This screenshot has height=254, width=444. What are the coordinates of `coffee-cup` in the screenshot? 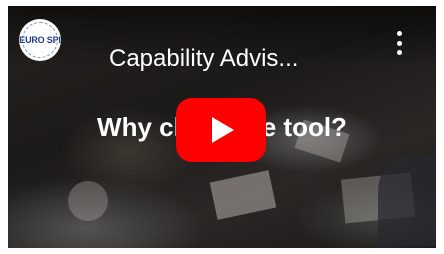 It's located at (88, 201).